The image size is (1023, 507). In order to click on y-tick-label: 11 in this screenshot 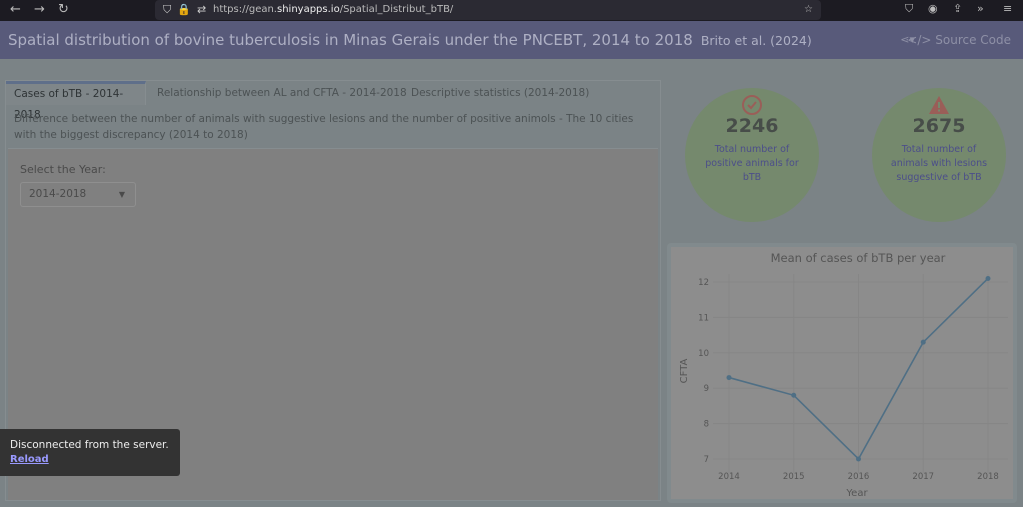, I will do `click(703, 318)`.